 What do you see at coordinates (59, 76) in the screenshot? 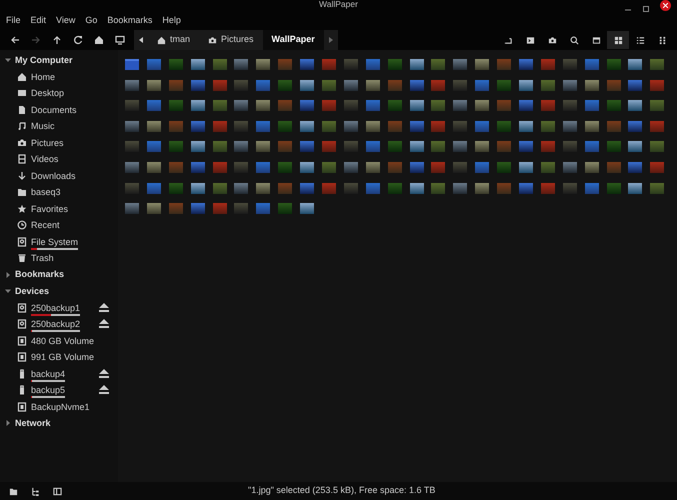
I see `sidebar-item: Home` at bounding box center [59, 76].